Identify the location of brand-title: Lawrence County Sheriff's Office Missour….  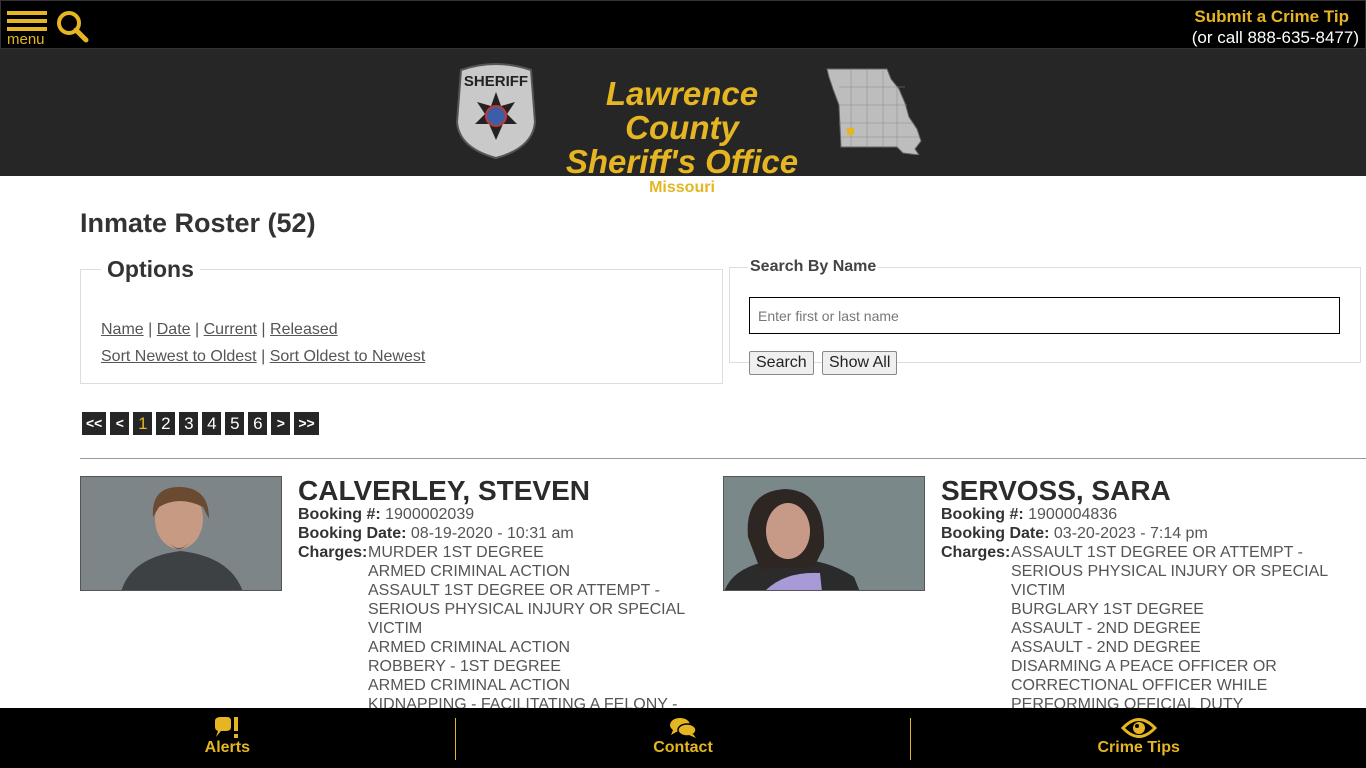
(682, 137).